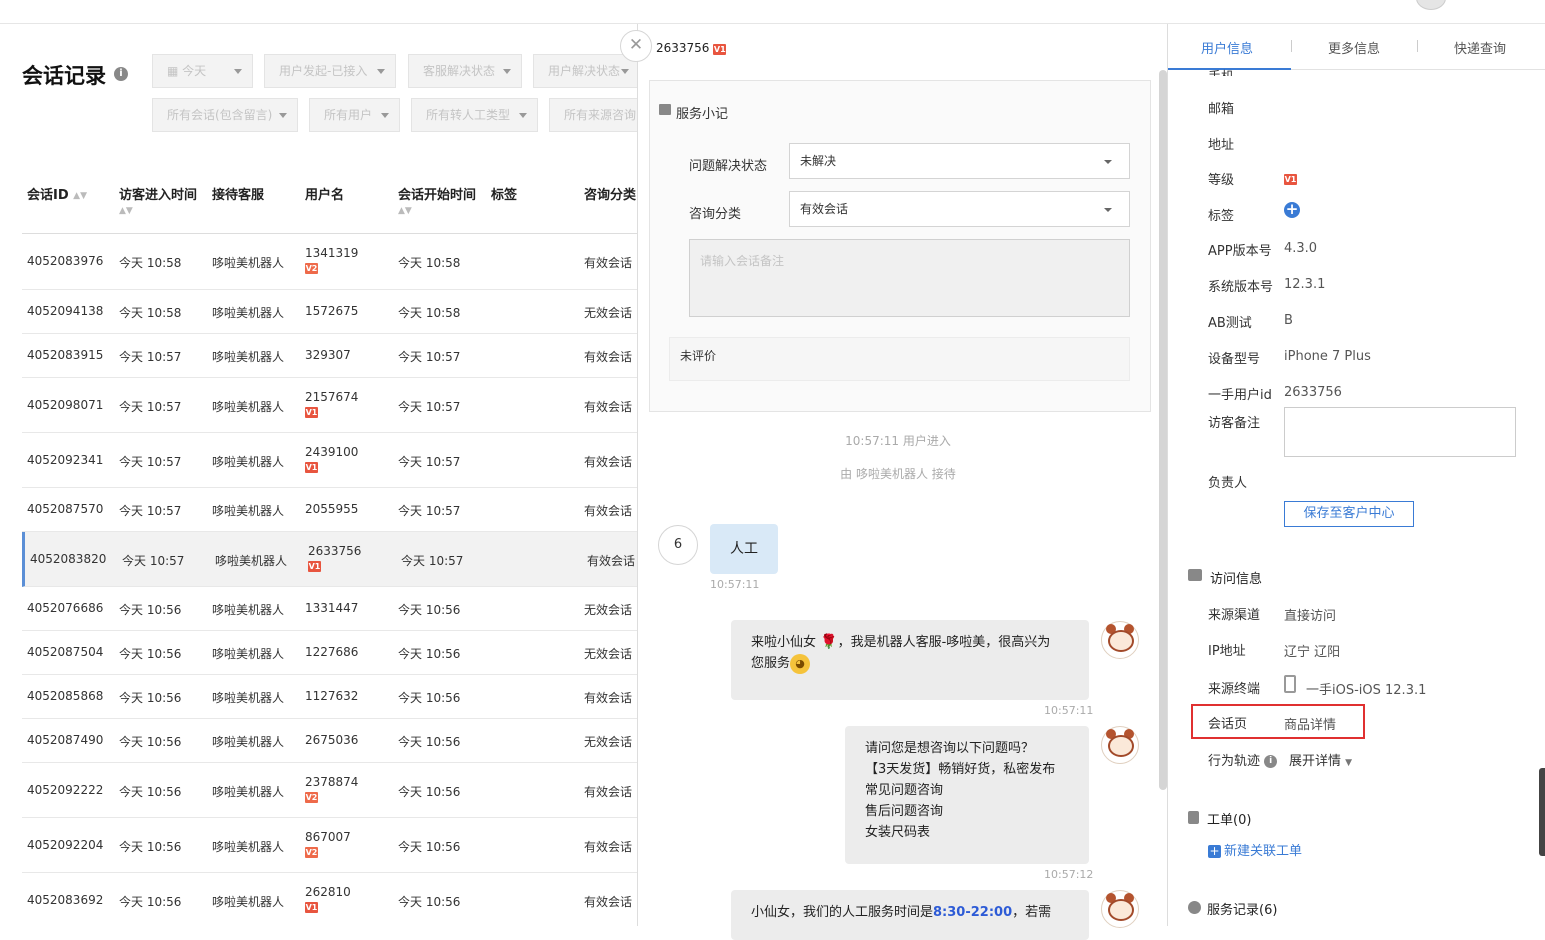 Image resolution: width=1545 pixels, height=940 pixels. What do you see at coordinates (1305, 284) in the screenshot?
I see `system-version-value: 12.3.1` at bounding box center [1305, 284].